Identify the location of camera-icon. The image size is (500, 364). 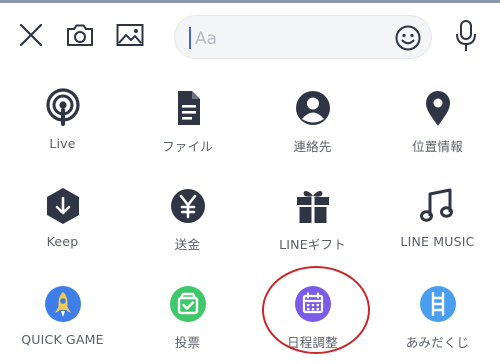
(80, 35).